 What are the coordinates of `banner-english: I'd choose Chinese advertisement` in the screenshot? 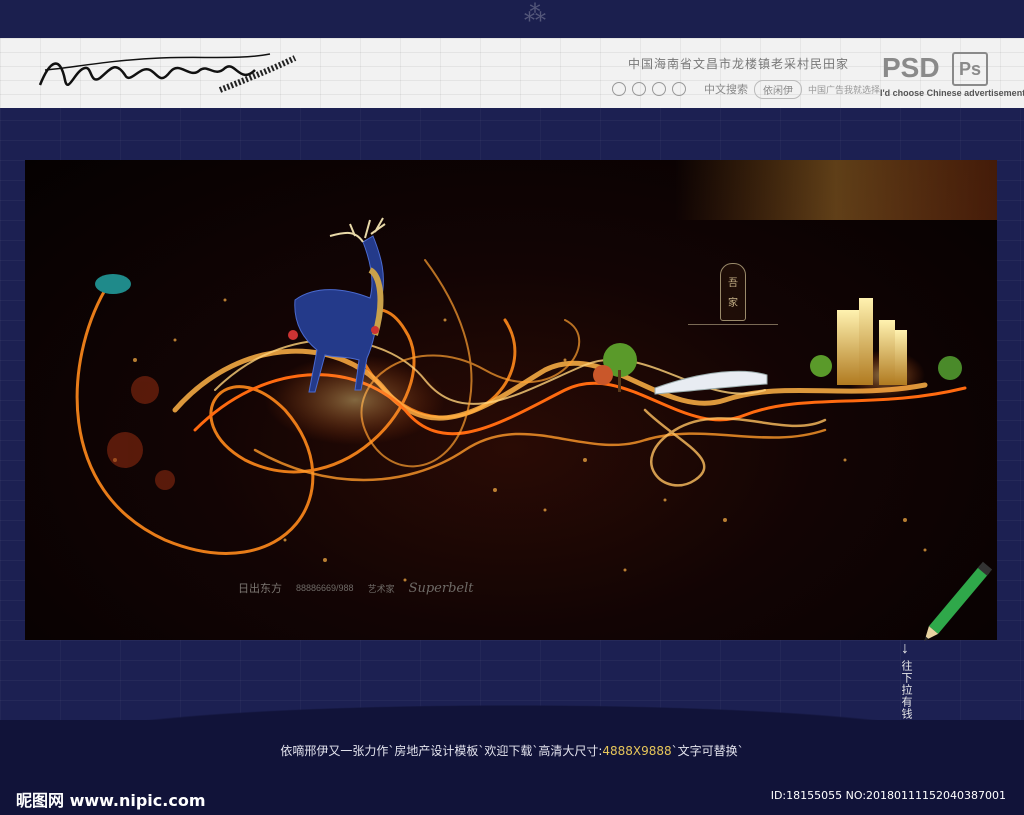 It's located at (952, 93).